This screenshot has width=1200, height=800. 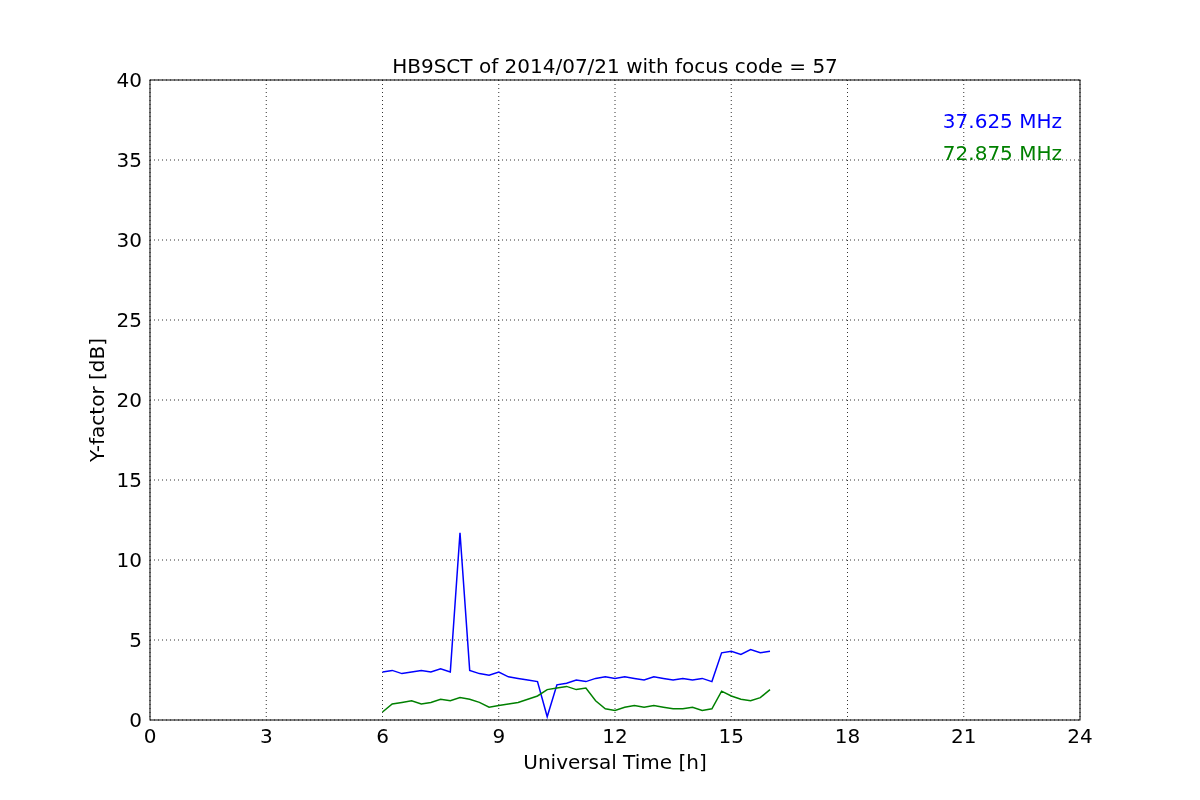 I want to click on tick-label: 25, so click(x=129, y=320).